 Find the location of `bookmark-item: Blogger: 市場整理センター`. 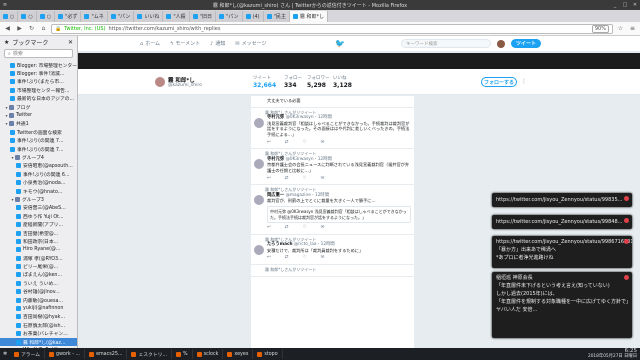

bookmark-item: Blogger: 市場整理センター is located at coordinates (38, 65).